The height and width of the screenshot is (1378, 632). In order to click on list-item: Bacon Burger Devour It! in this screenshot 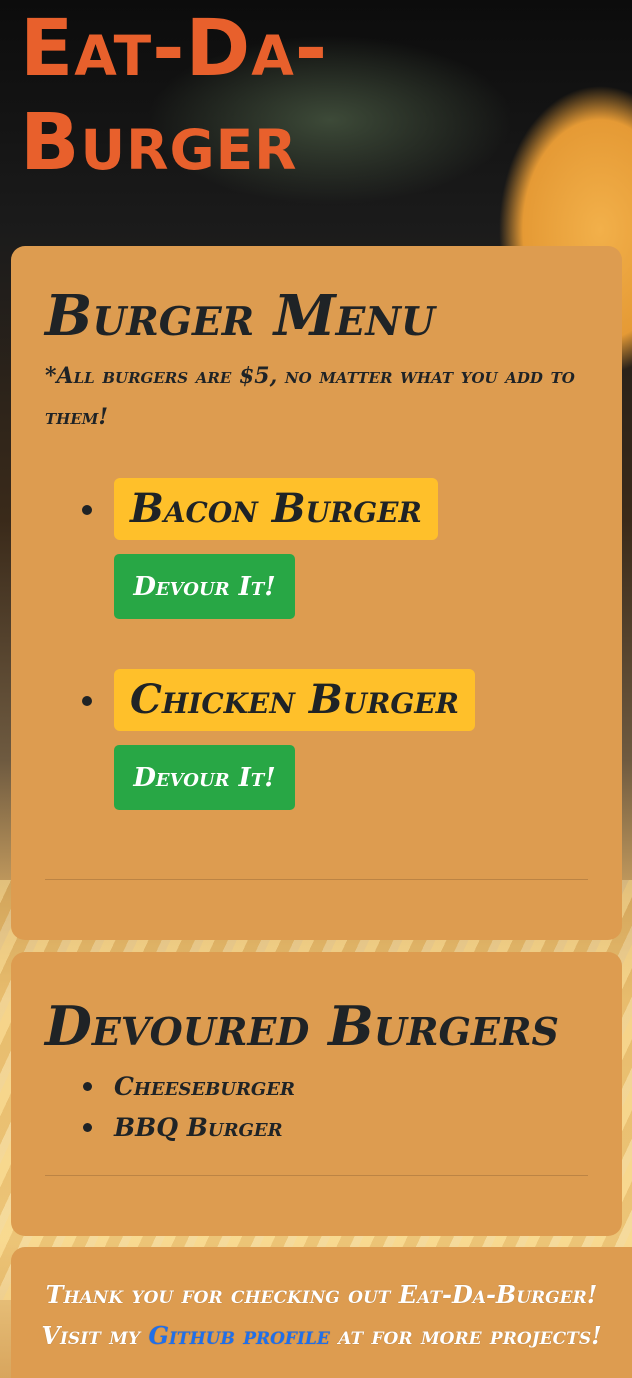, I will do `click(260, 548)`.